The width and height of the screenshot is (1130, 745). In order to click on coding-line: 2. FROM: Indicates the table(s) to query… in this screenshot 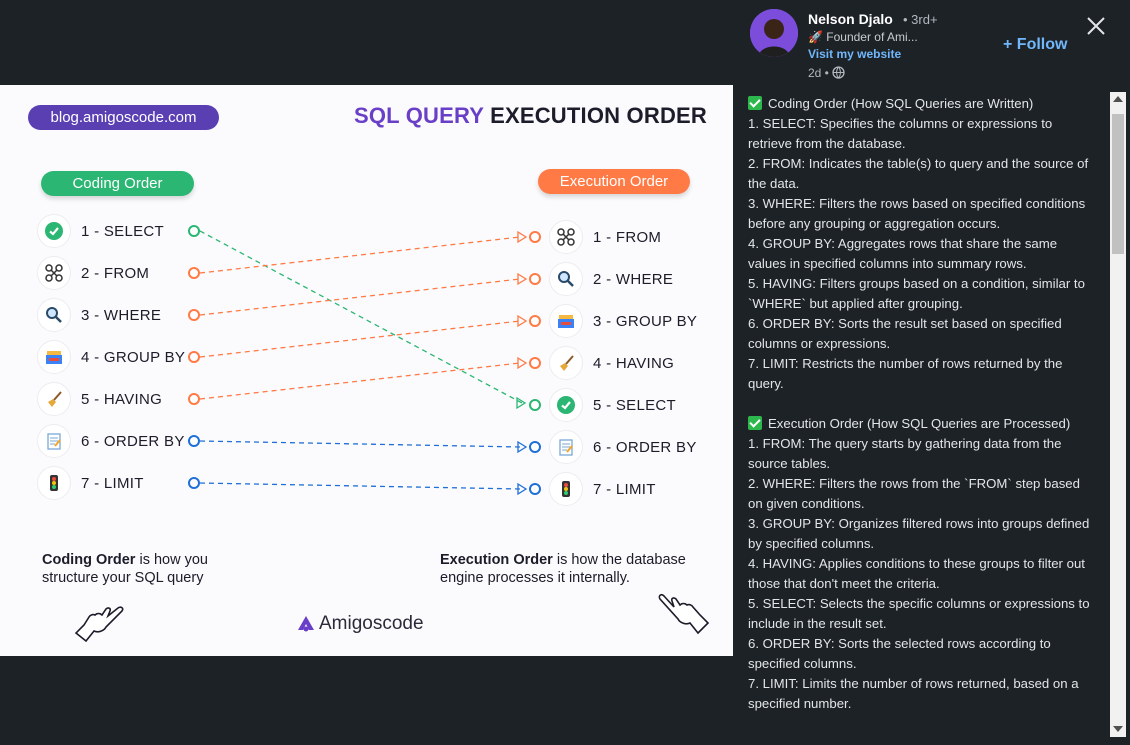, I will do `click(918, 173)`.